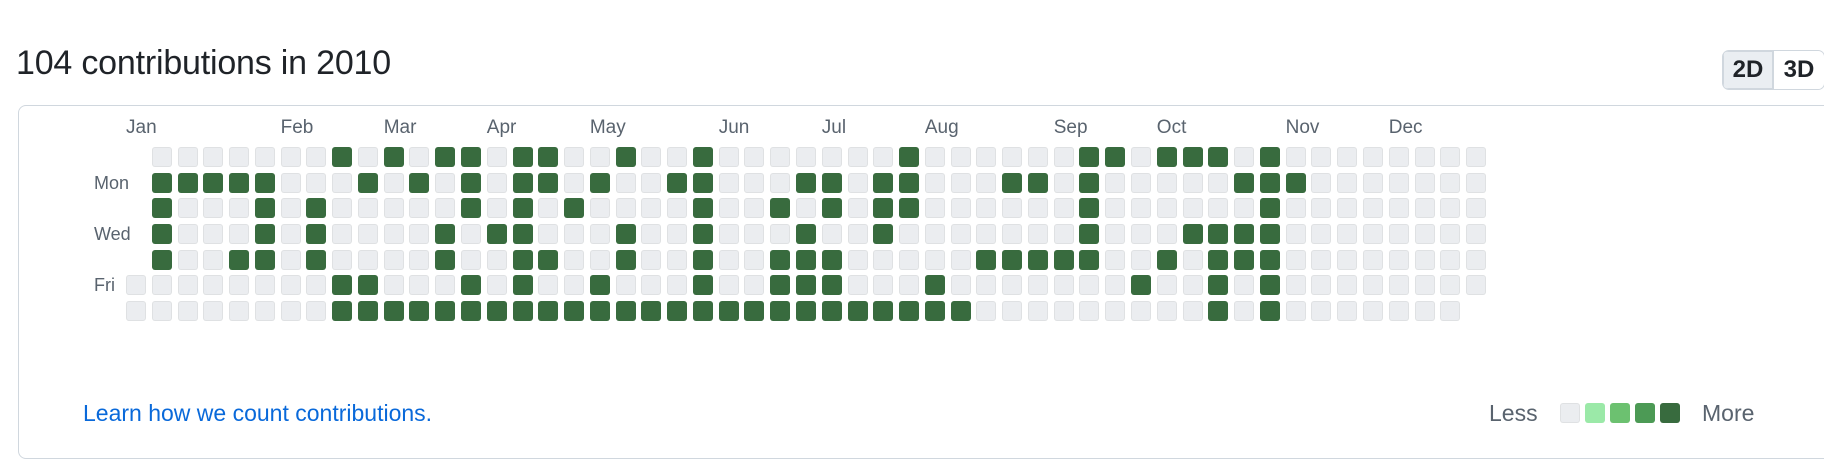  What do you see at coordinates (1798, 70) in the screenshot?
I see `view-3d-button: 3D` at bounding box center [1798, 70].